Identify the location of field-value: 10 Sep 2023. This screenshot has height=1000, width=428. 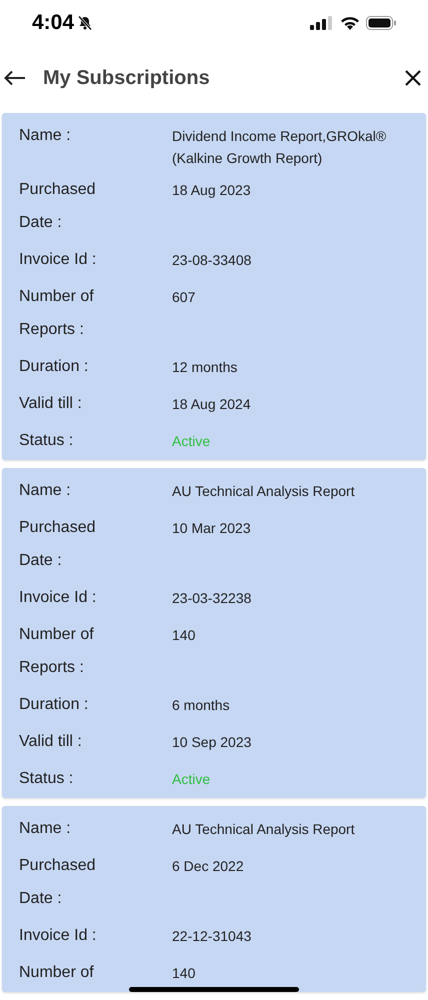
(212, 742).